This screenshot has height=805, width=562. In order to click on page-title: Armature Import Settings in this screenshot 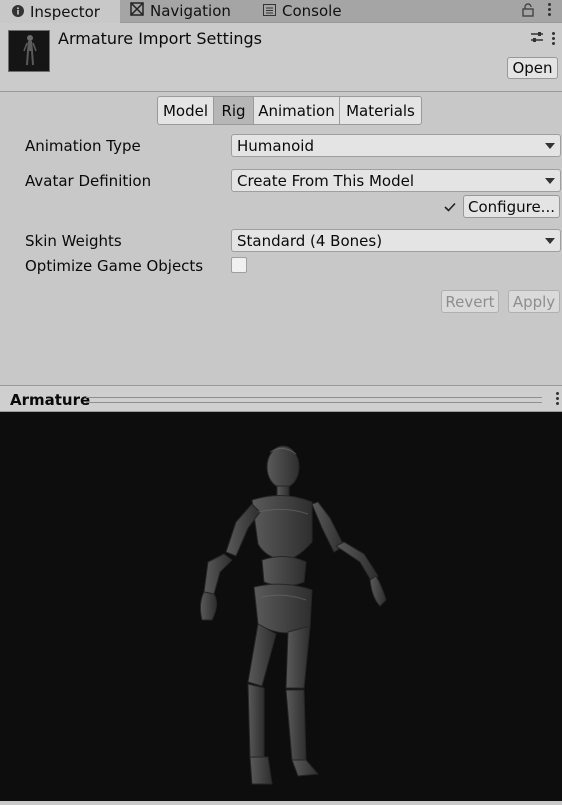, I will do `click(160, 38)`.